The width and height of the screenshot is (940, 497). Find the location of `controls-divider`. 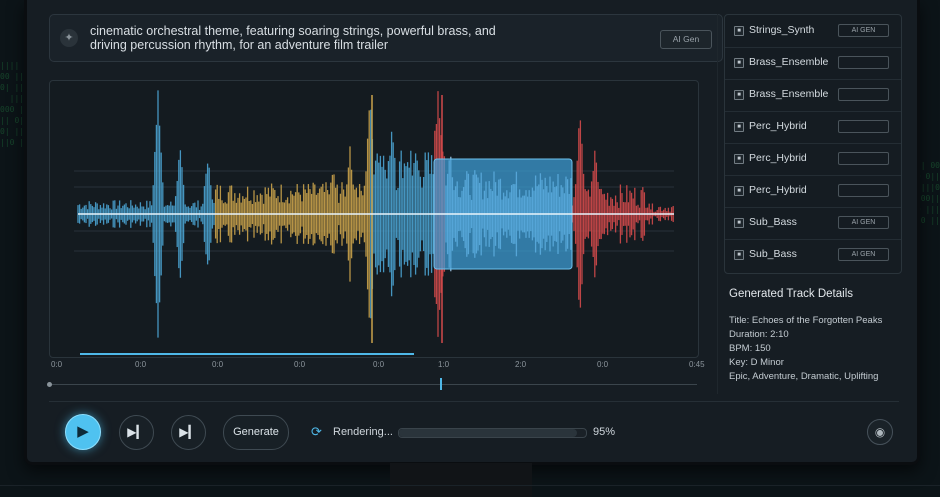

controls-divider is located at coordinates (474, 401).